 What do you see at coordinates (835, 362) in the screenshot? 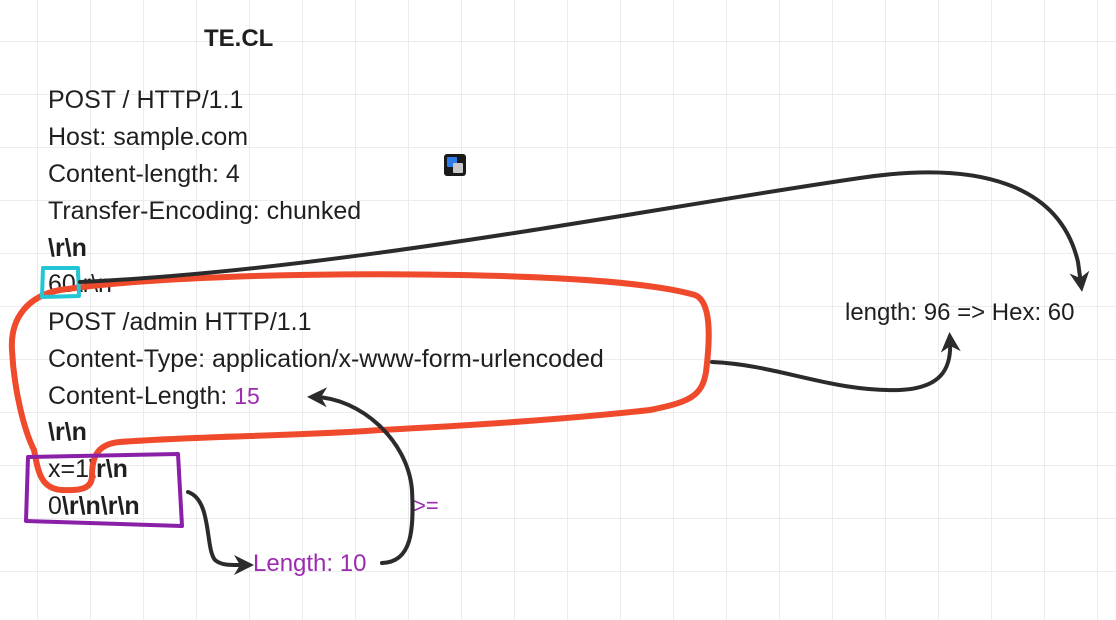
I see `arrow-outline-to-hex` at bounding box center [835, 362].